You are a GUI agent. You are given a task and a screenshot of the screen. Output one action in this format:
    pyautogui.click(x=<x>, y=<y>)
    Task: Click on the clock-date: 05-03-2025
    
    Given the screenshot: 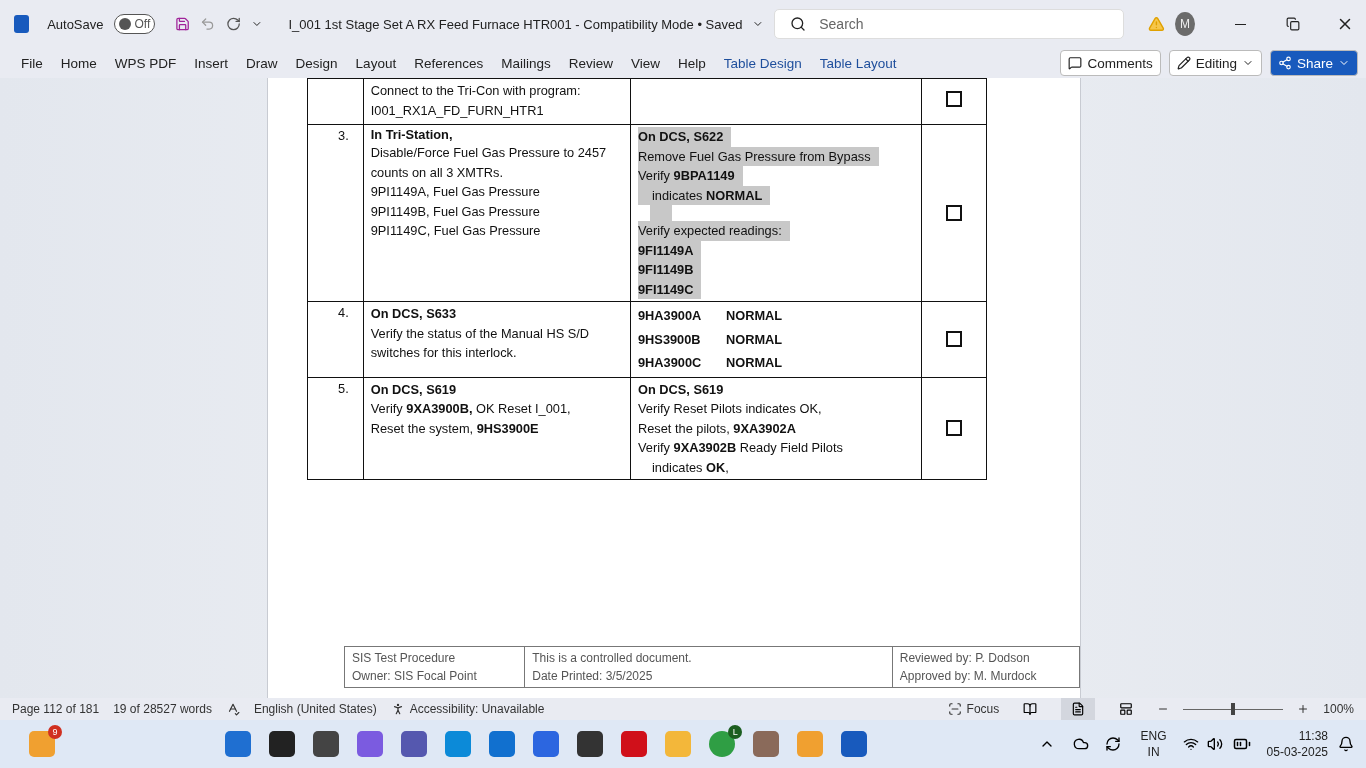 What is the action you would take?
    pyautogui.click(x=1297, y=752)
    